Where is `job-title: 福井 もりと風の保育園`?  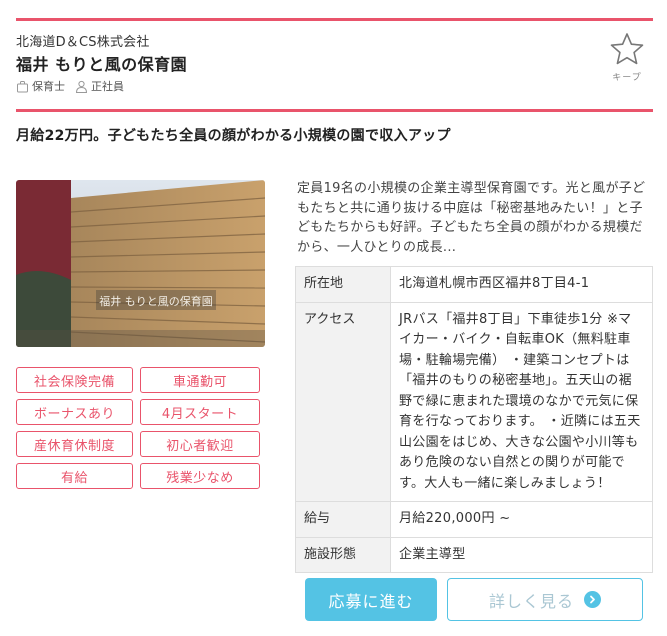
job-title: 福井 もりと風の保育園 is located at coordinates (101, 63).